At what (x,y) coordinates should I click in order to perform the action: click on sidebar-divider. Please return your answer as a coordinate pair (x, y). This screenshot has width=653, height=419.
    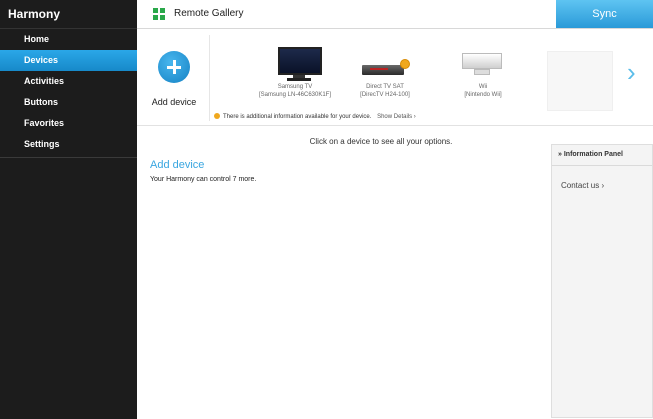
    Looking at the image, I should click on (68, 157).